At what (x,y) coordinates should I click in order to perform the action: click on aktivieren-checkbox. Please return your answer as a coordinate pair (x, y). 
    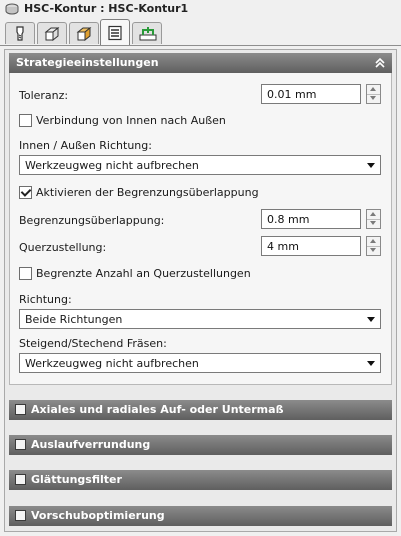
    Looking at the image, I should click on (25, 192).